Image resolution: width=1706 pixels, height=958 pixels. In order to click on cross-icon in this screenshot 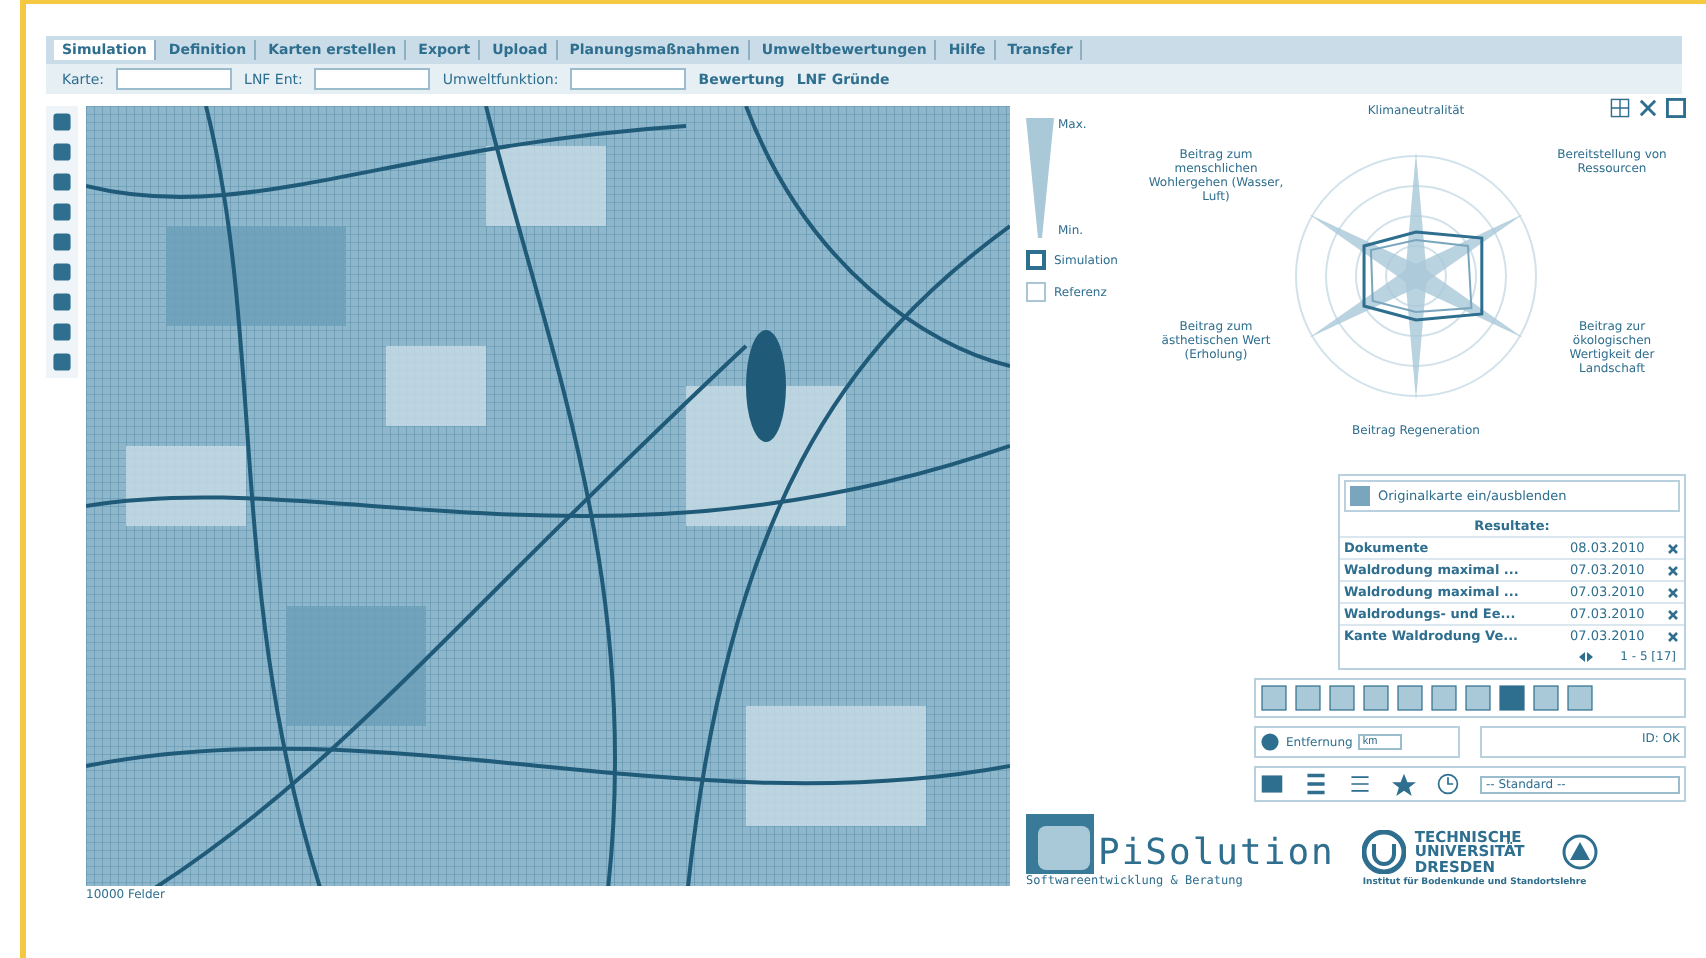, I will do `click(1648, 108)`.